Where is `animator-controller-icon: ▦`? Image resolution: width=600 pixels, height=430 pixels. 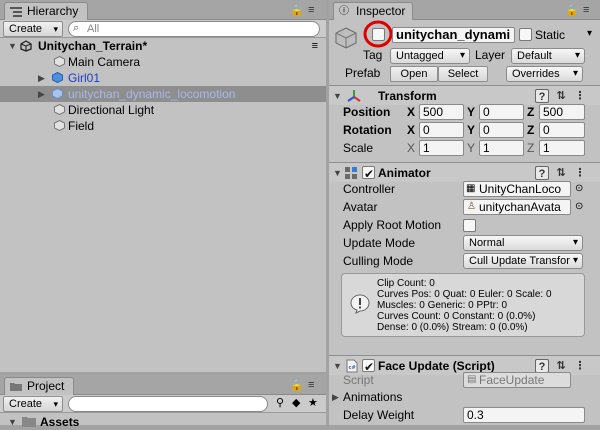
animator-controller-icon: ▦ is located at coordinates (471, 188).